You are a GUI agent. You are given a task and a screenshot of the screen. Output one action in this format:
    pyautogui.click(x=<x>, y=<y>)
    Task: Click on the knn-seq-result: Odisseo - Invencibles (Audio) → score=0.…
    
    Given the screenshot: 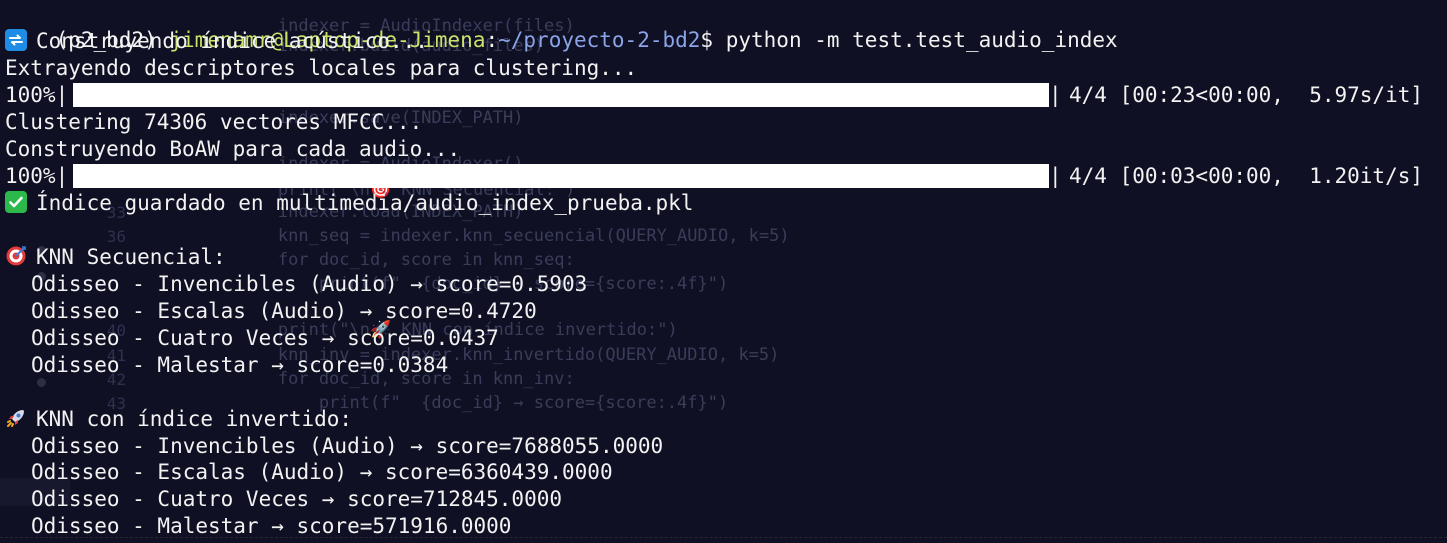 What is the action you would take?
    pyautogui.click(x=309, y=284)
    